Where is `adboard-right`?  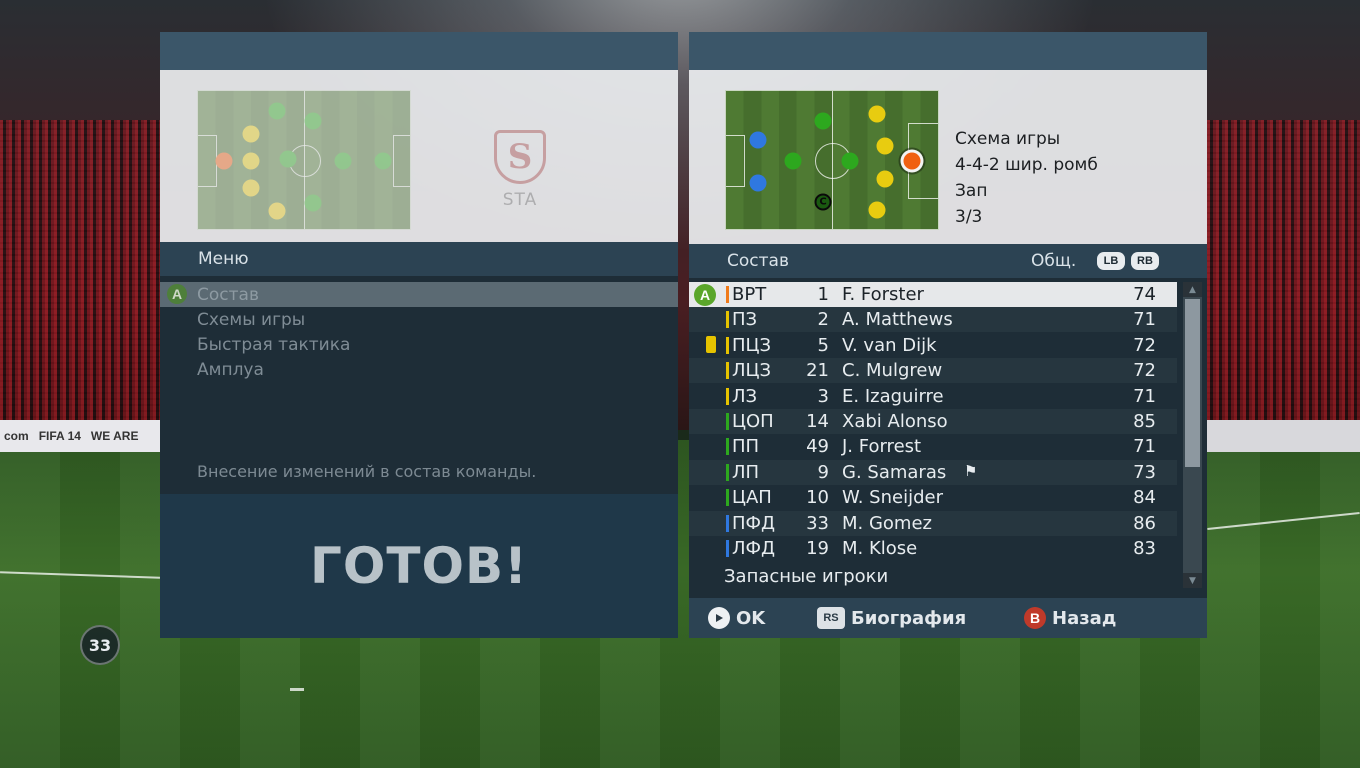 adboard-right is located at coordinates (1283, 436).